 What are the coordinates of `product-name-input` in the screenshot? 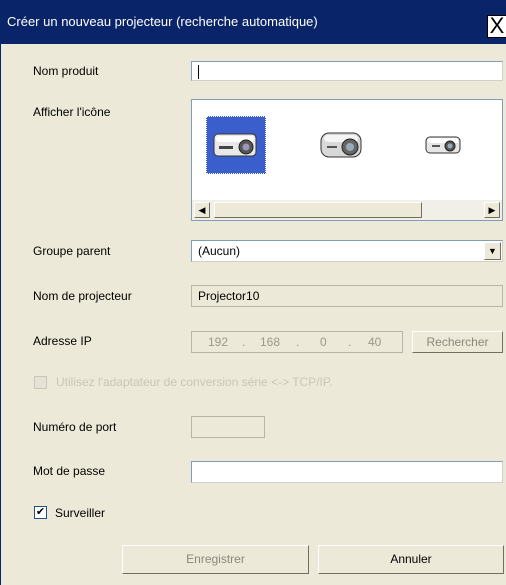 It's located at (347, 71).